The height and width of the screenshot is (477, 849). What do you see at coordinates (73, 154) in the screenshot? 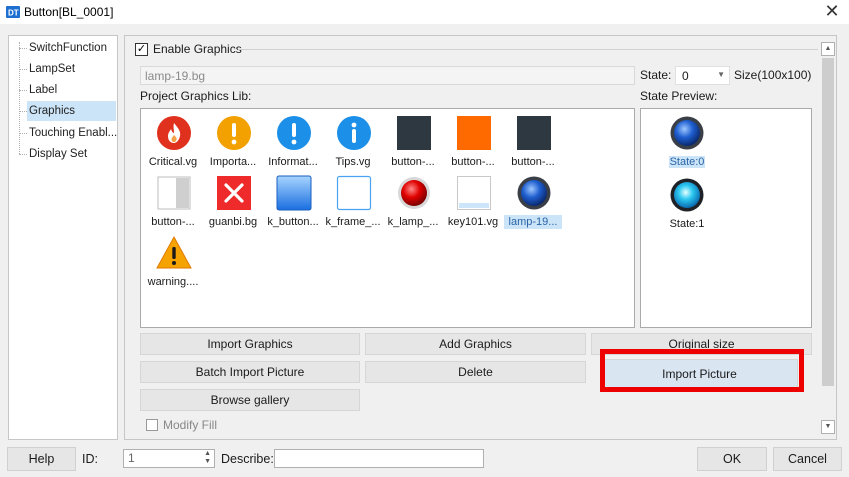
I see `nav-item-display-set: Display Set` at bounding box center [73, 154].